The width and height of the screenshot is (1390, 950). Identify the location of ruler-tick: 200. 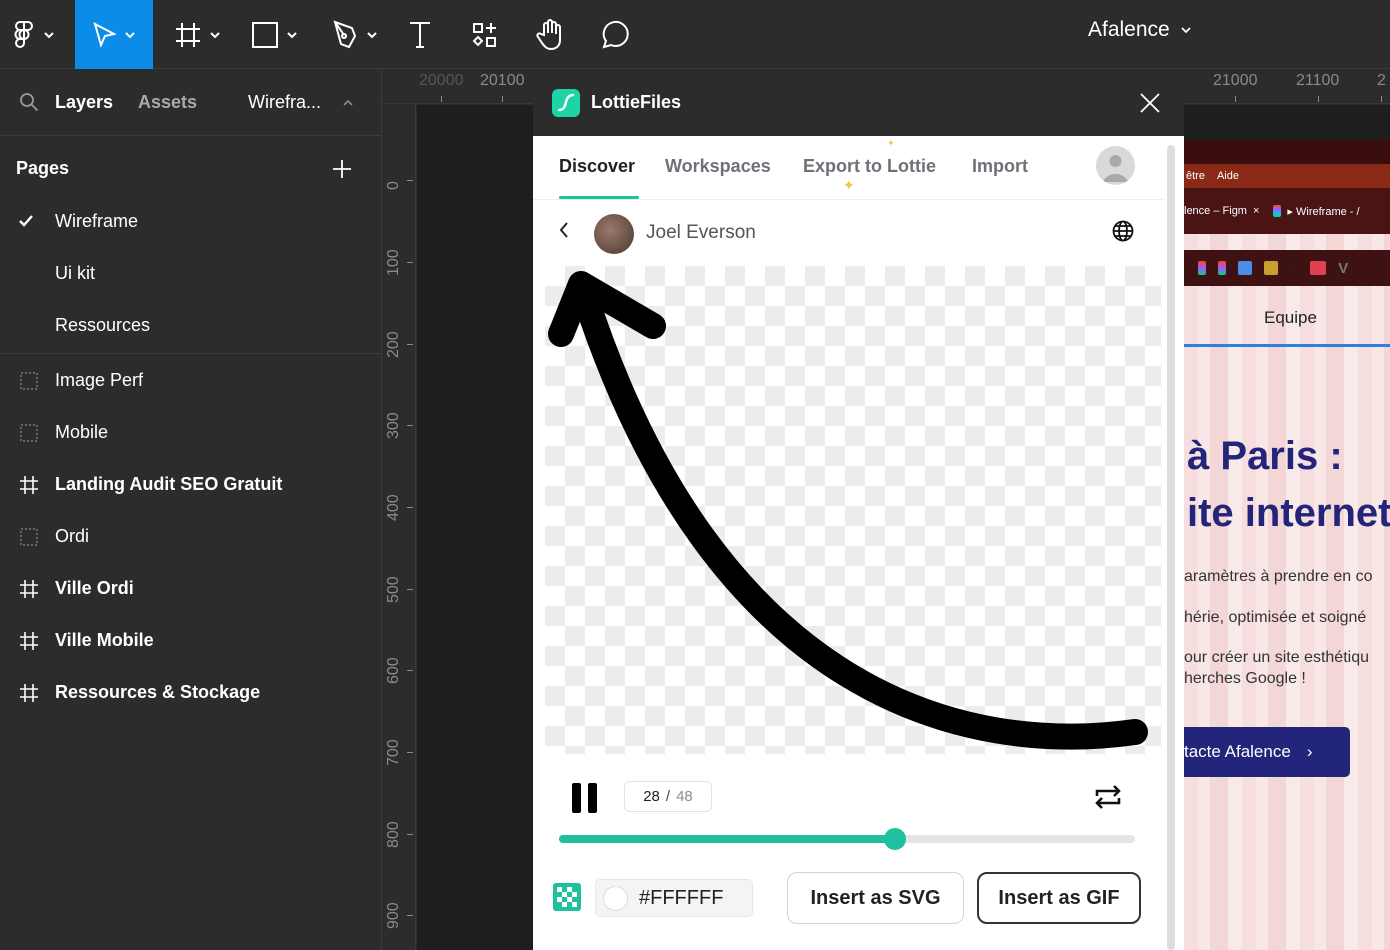
(393, 344).